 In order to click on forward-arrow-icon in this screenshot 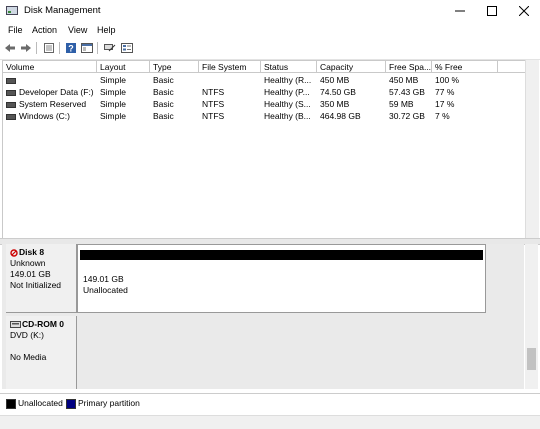, I will do `click(26, 48)`.